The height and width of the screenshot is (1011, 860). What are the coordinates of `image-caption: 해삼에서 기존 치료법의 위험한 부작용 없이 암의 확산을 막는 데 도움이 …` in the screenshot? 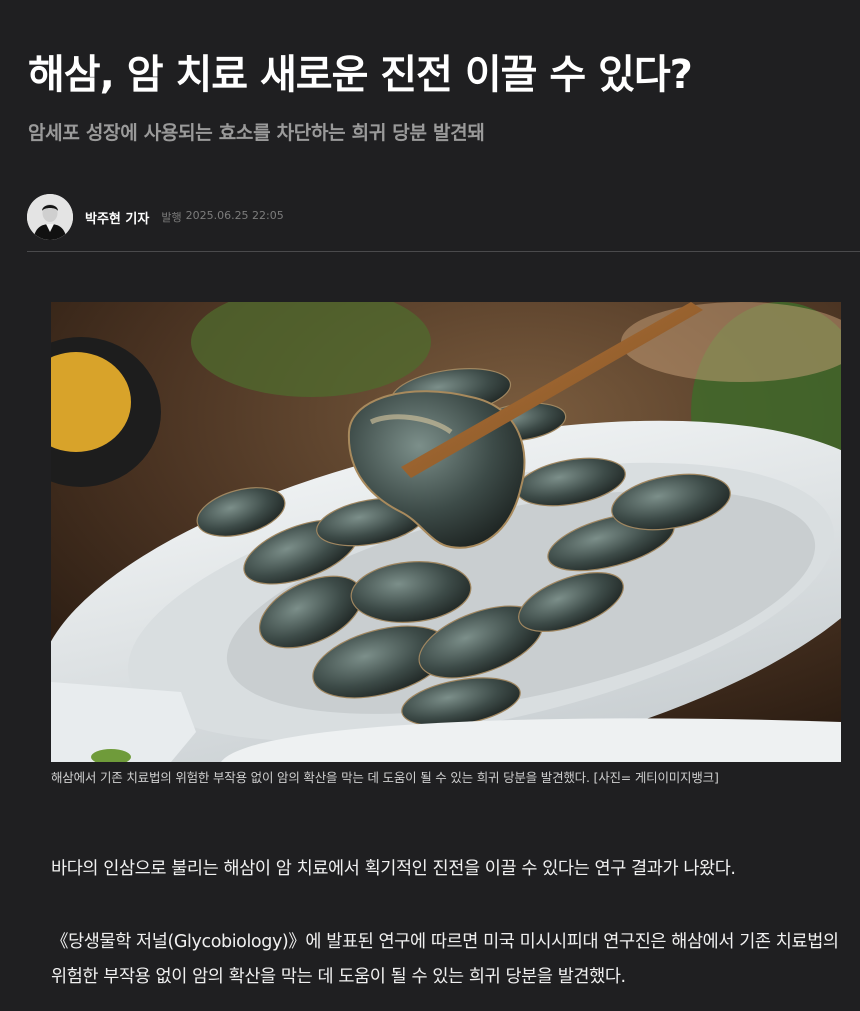 It's located at (385, 777).